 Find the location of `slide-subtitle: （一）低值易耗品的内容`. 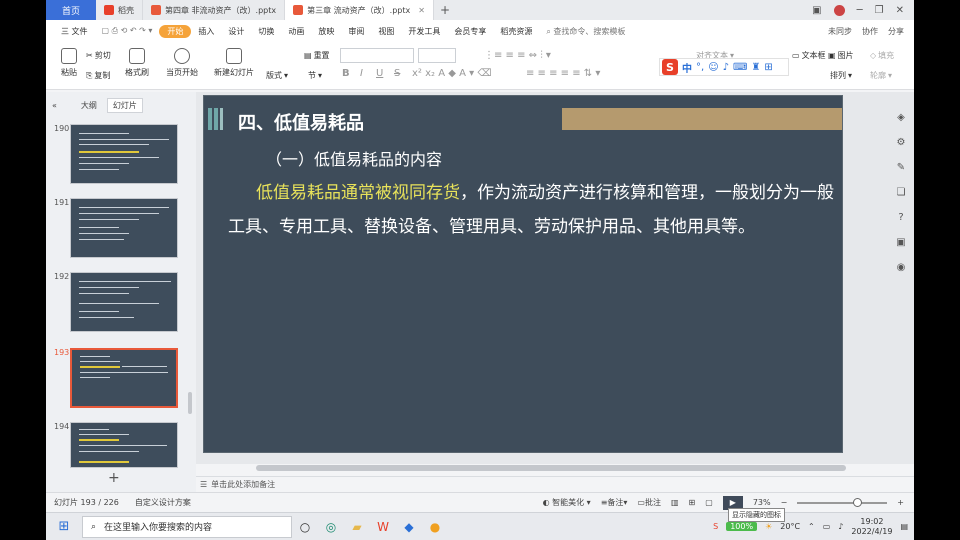

slide-subtitle: （一）低值易耗品的内容 is located at coordinates (354, 158).